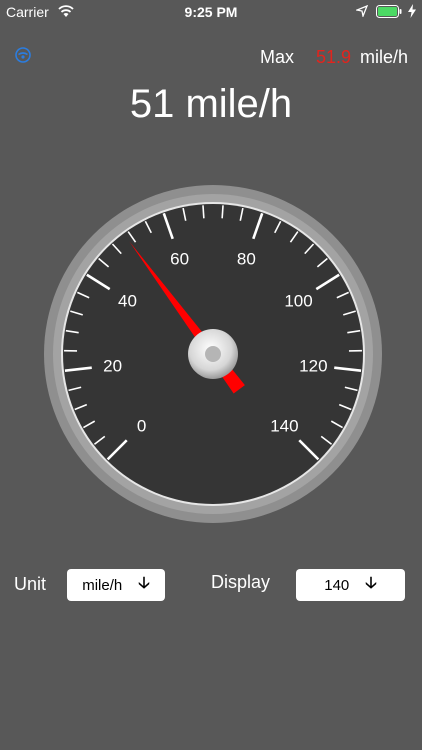 Image resolution: width=422 pixels, height=750 pixels. Describe the element at coordinates (179, 259) in the screenshot. I see `gauge-tick-label: 60` at that location.